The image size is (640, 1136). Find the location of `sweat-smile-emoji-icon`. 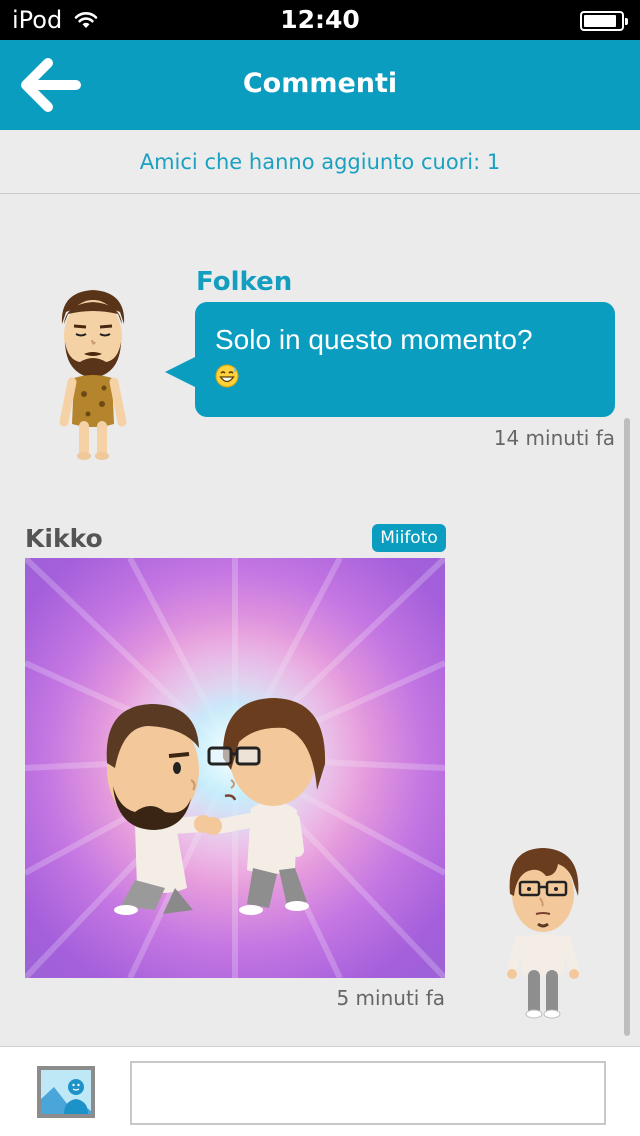

sweat-smile-emoji-icon is located at coordinates (227, 376).